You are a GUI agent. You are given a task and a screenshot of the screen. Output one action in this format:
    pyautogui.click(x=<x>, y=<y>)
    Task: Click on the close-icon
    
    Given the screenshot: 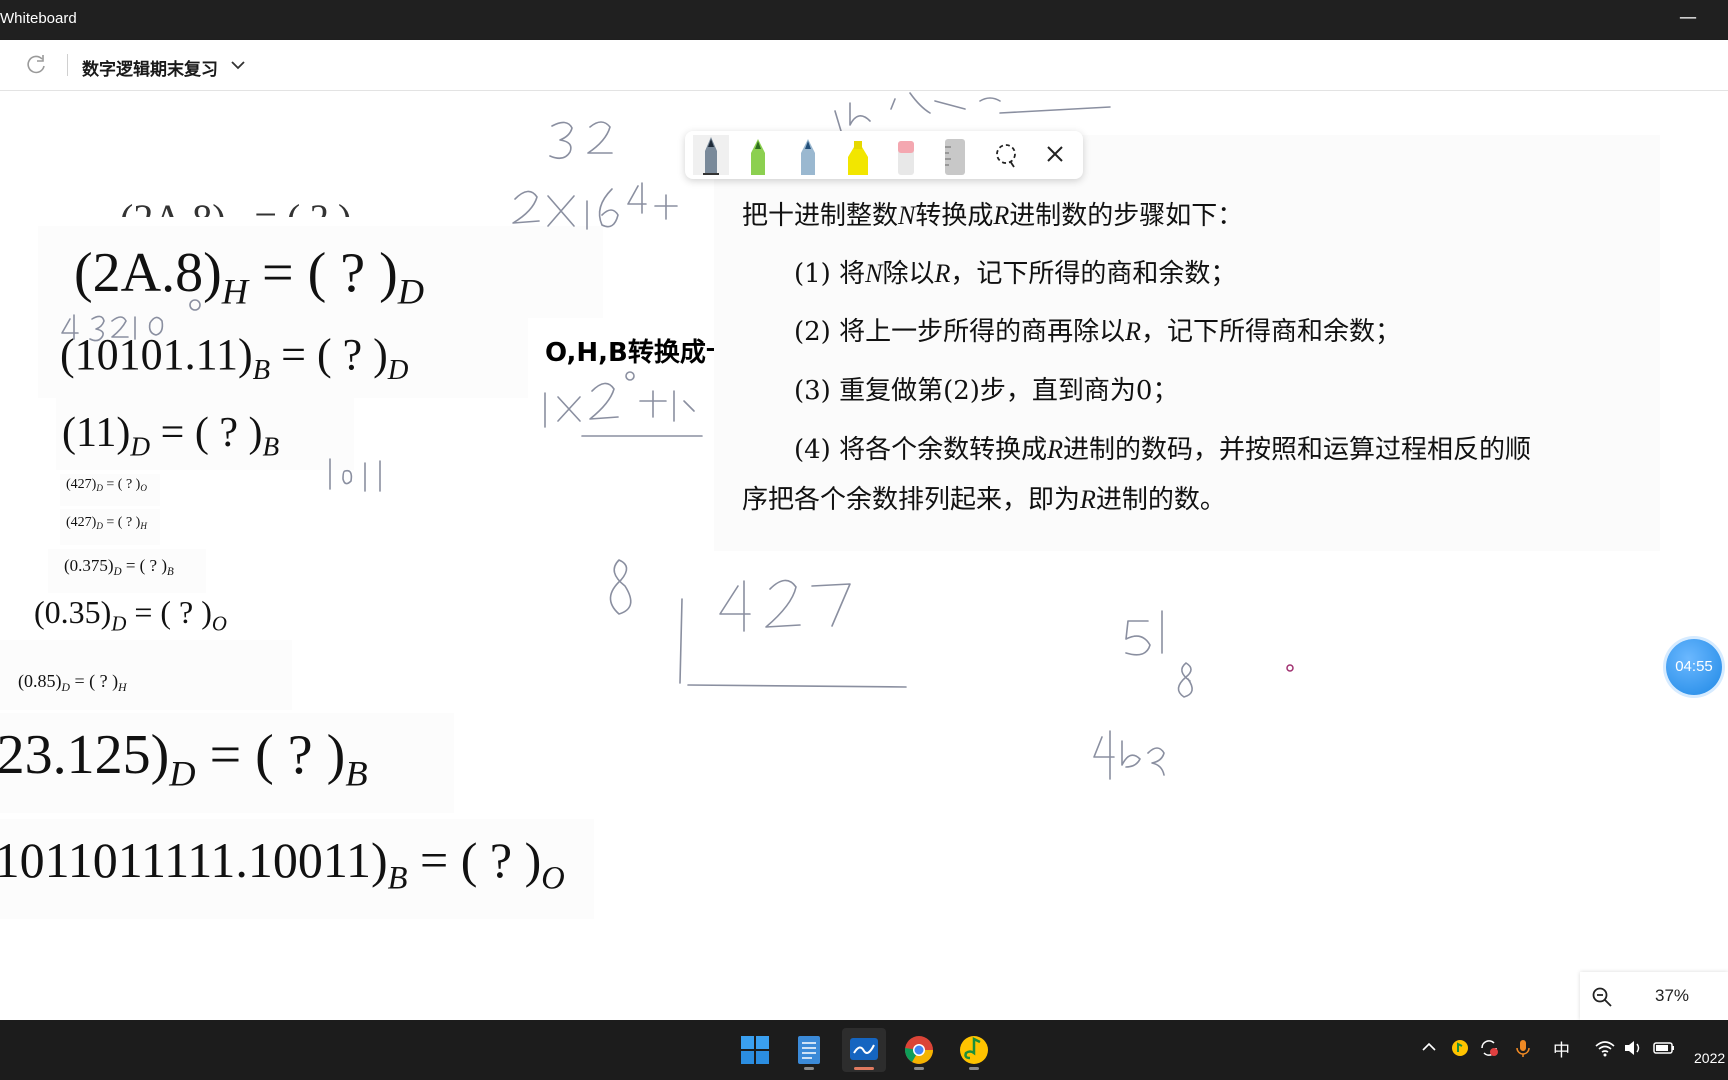 What is the action you would take?
    pyautogui.click(x=1055, y=155)
    